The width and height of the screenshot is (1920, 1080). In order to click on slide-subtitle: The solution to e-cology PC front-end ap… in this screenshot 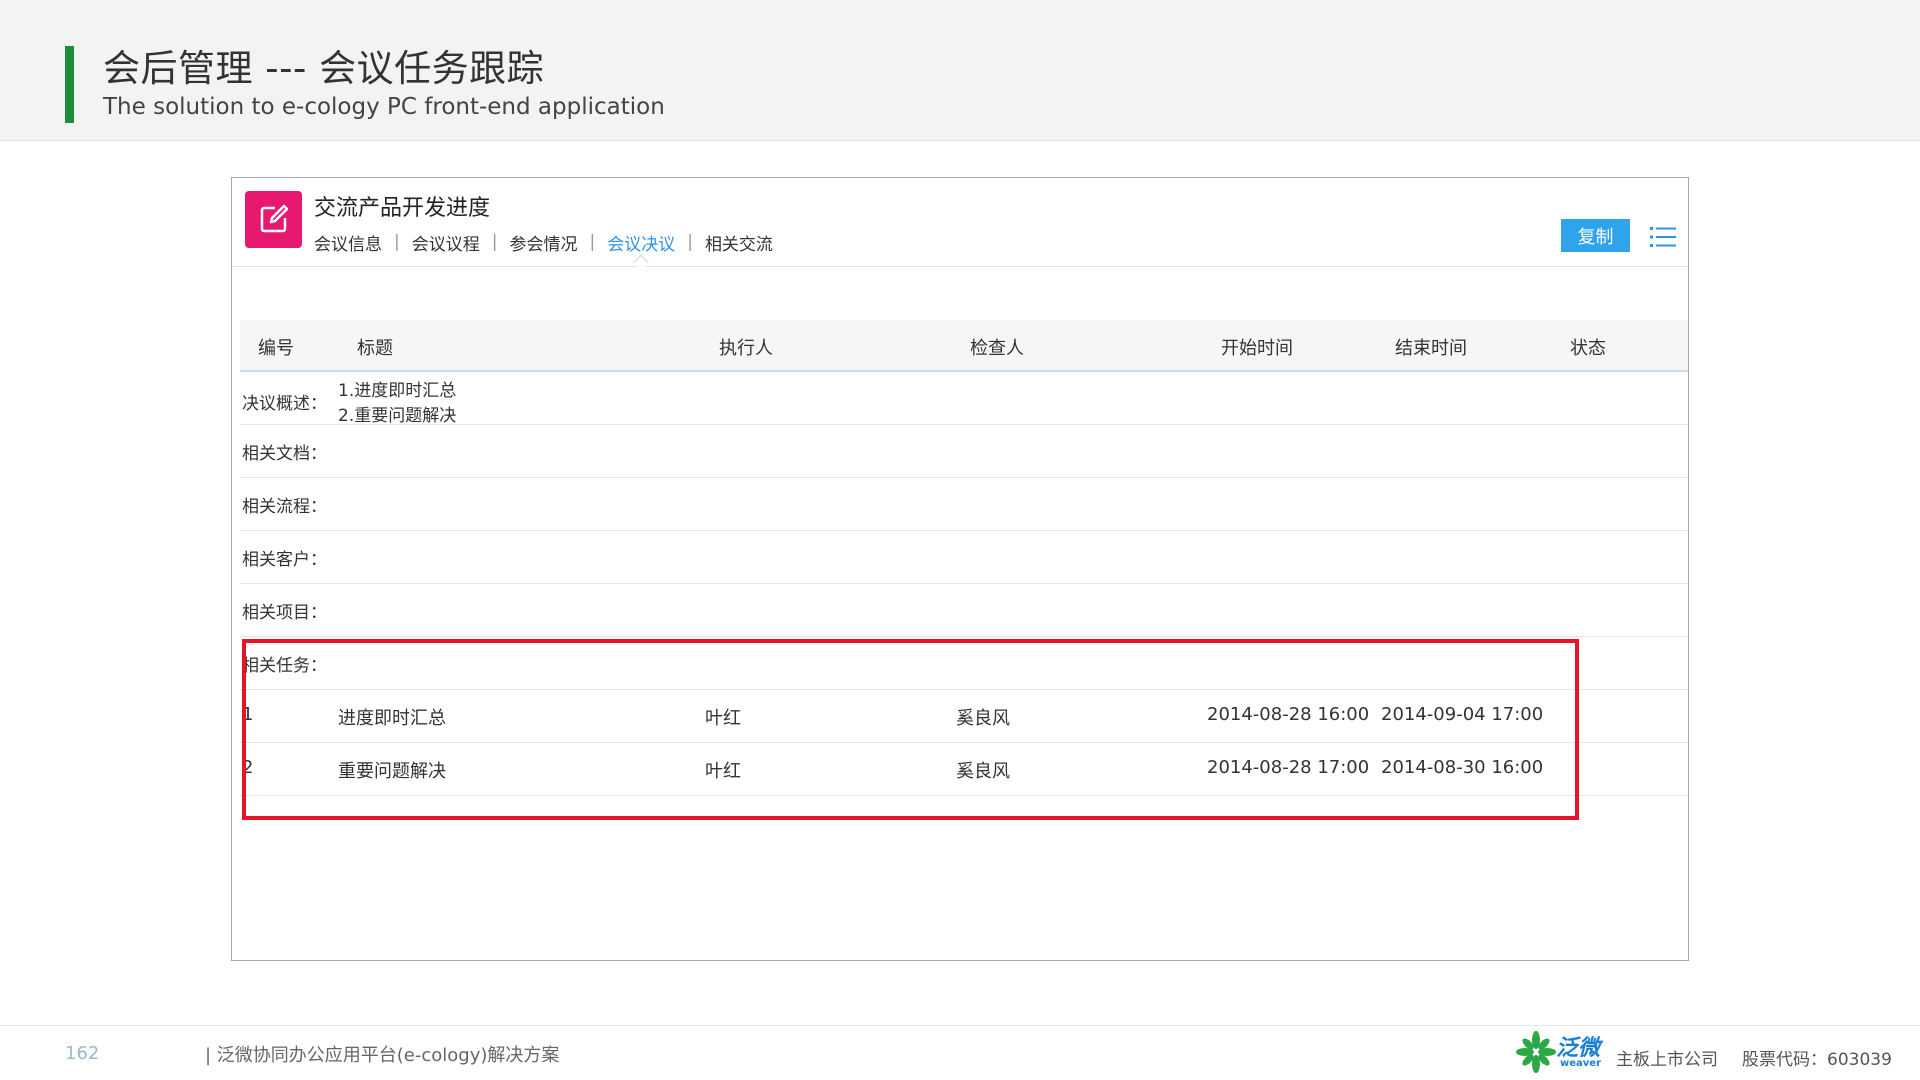, I will do `click(384, 107)`.